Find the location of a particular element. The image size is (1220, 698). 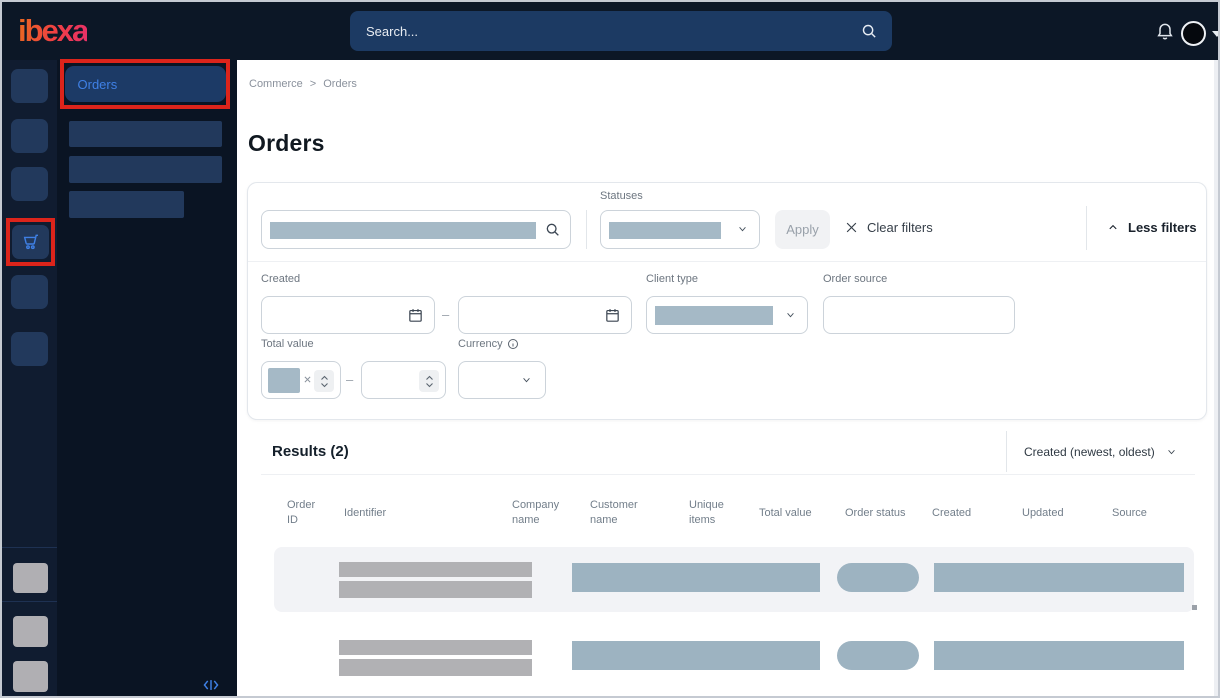

sidebar-item-orders: Orders is located at coordinates (145, 84).